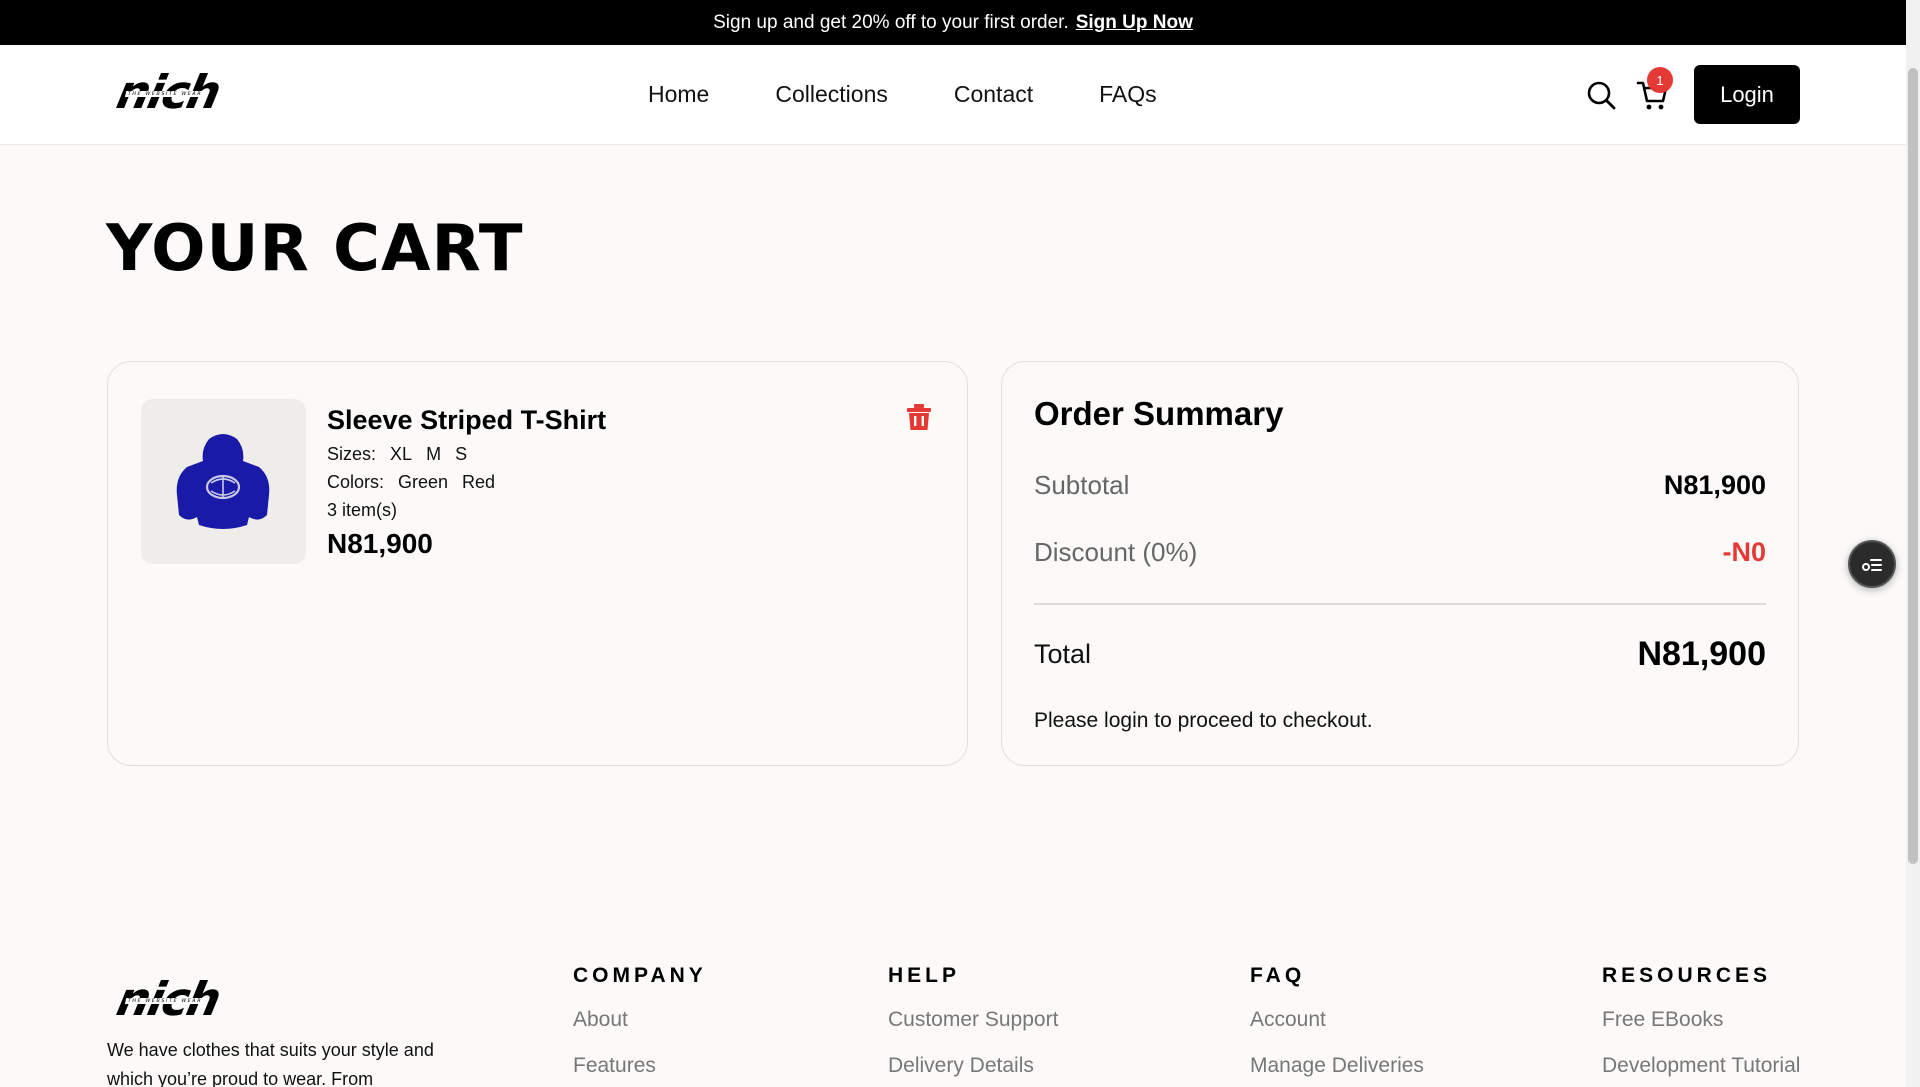  Describe the element at coordinates (1337, 1020) in the screenshot. I see `footer-link-account: Account` at that location.